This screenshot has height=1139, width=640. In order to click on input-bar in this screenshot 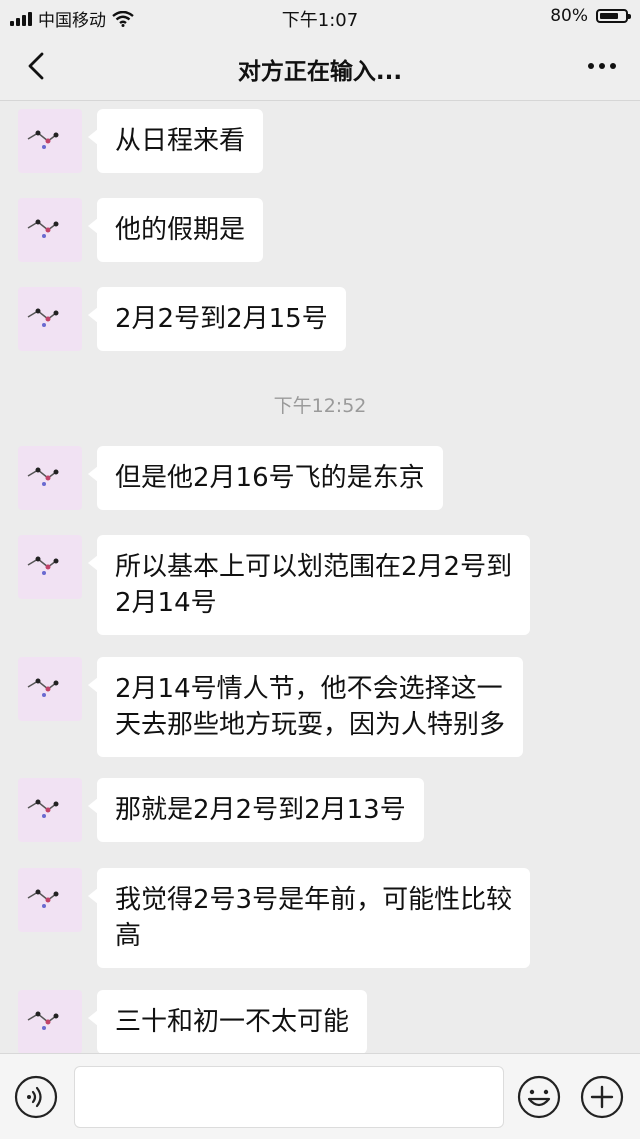, I will do `click(320, 1096)`.